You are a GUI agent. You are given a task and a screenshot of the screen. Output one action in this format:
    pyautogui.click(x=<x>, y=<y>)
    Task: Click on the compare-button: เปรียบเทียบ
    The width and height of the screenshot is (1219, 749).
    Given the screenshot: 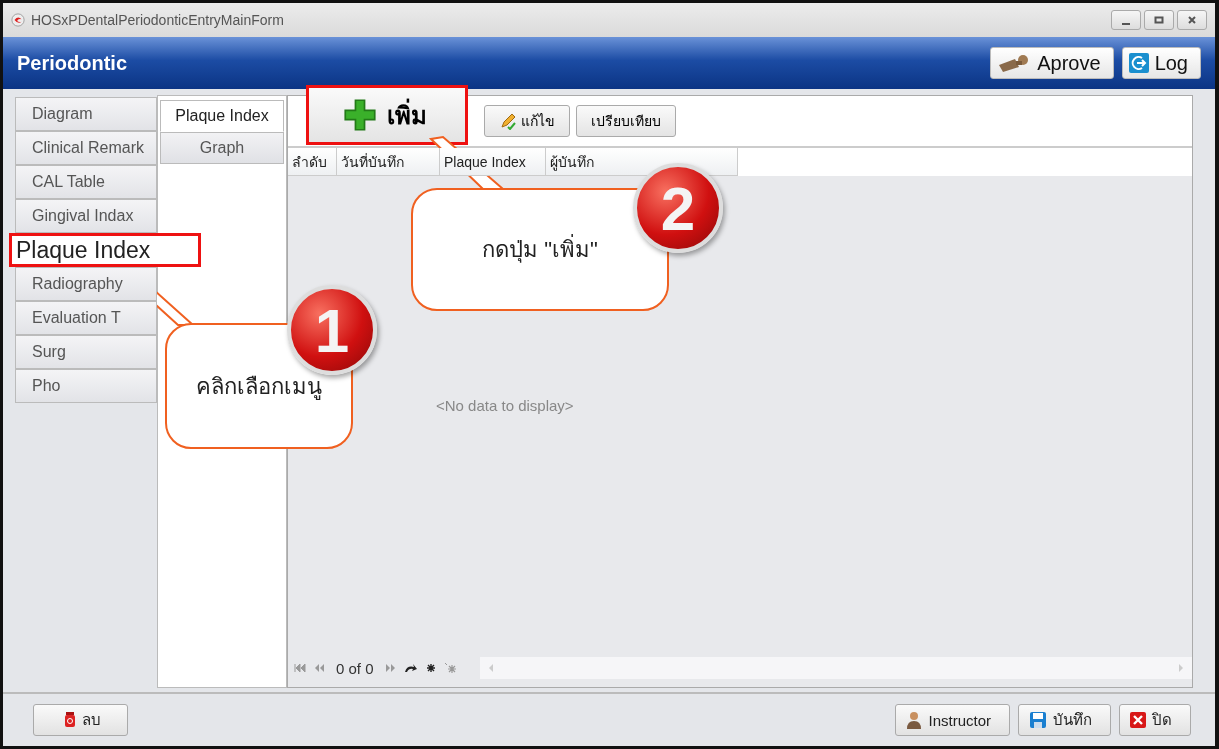 What is the action you would take?
    pyautogui.click(x=626, y=121)
    